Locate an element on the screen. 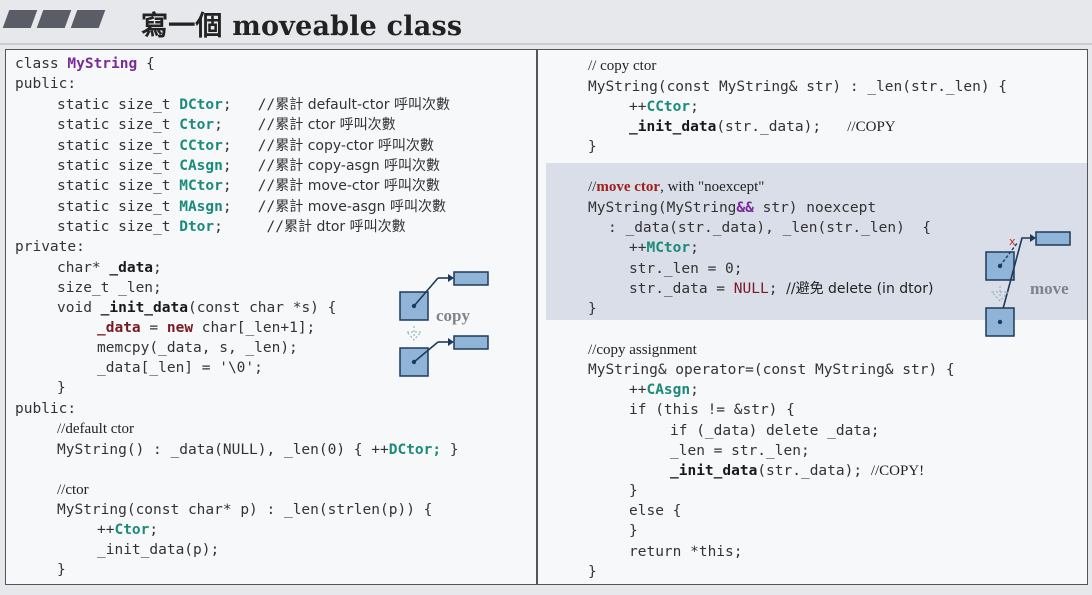 The height and width of the screenshot is (595, 1092). static-counter-masgn: static size_t MAsgn; //累計 move-asgn 呼叫次數 is located at coordinates (251, 207).